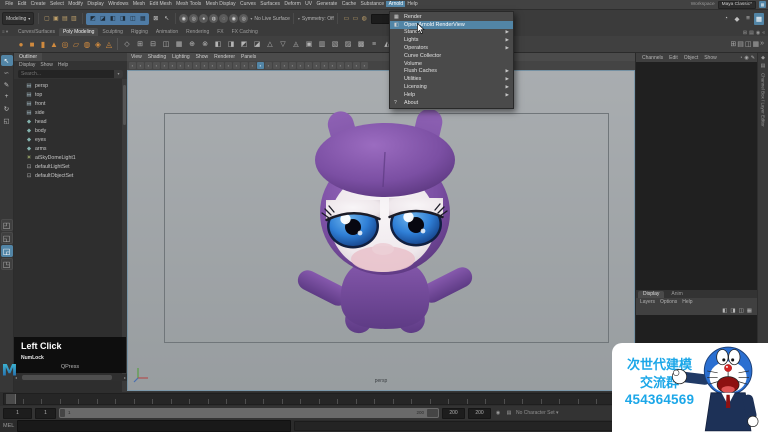 Image resolution: width=768 pixels, height=432 pixels. What do you see at coordinates (741, 311) in the screenshot?
I see `move-layer-up-icon: ◫` at bounding box center [741, 311].